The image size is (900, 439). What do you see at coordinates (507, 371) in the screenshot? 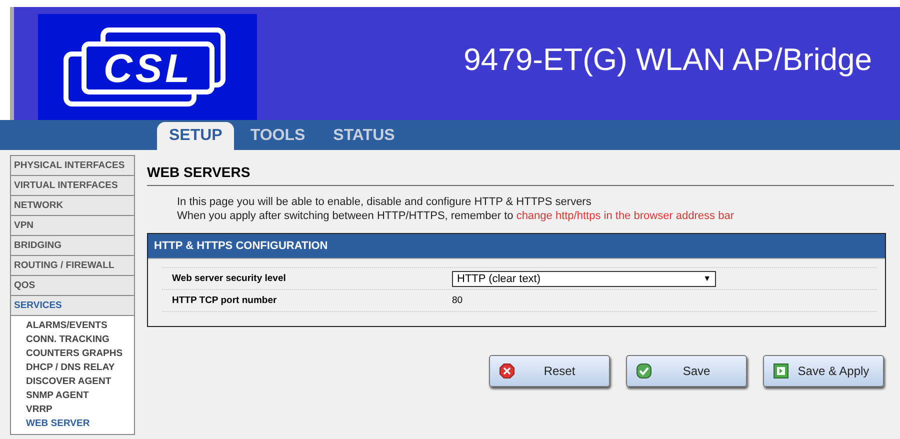
I see `close-icon` at bounding box center [507, 371].